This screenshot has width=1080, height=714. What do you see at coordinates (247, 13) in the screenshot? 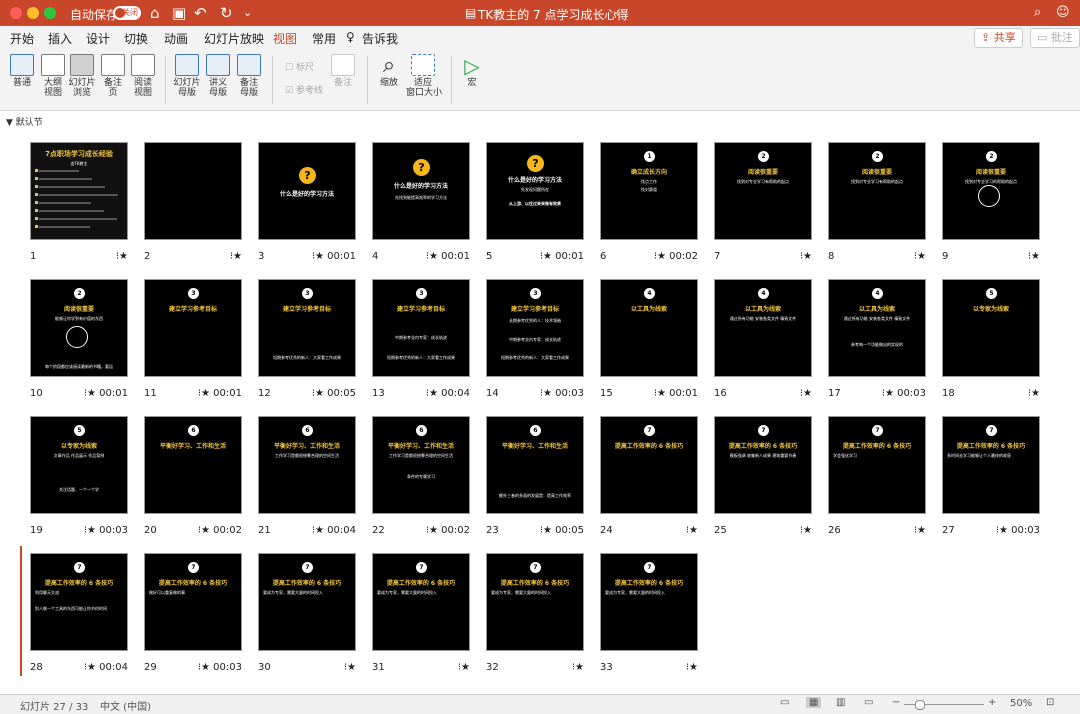
I see `customize-toolbar-icon: ⌄` at bounding box center [247, 13].